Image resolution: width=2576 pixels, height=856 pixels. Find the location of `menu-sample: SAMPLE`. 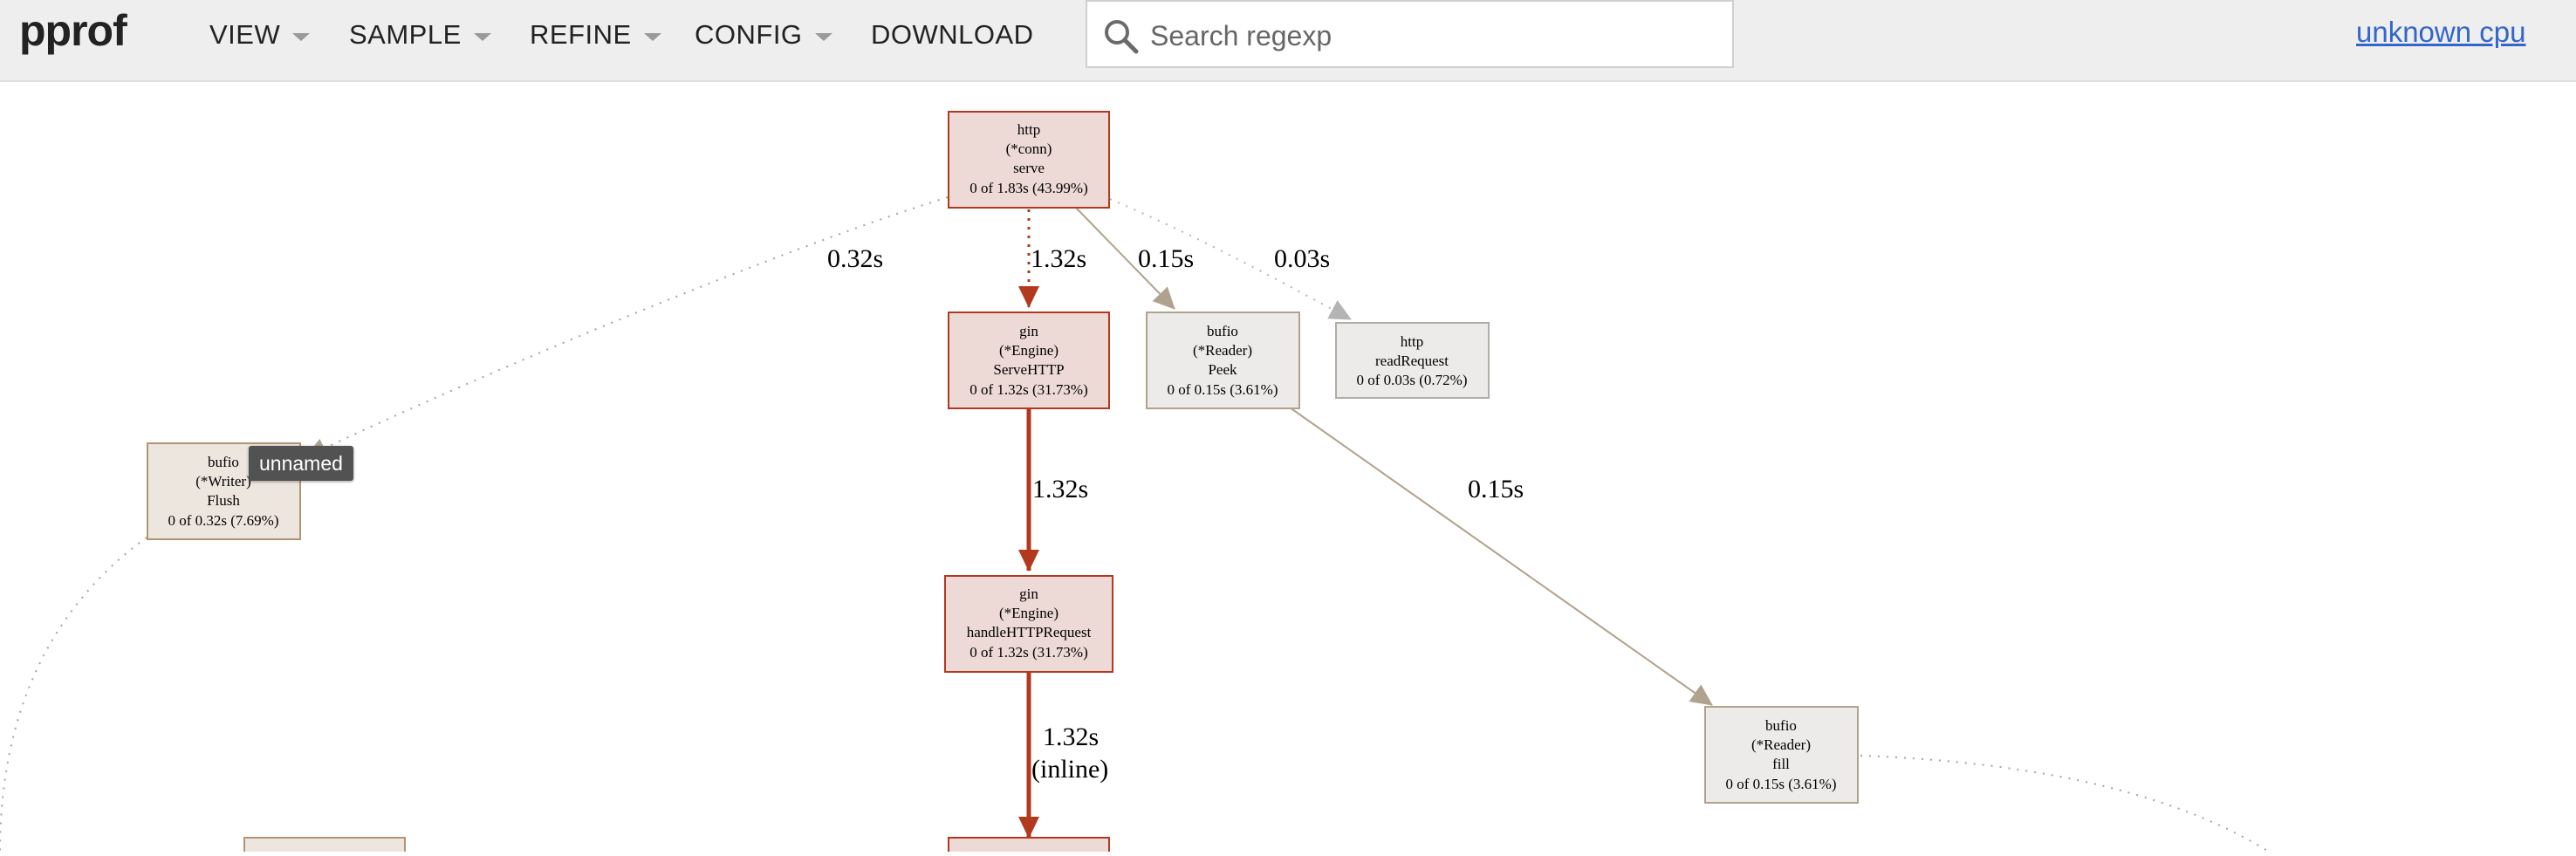

menu-sample: SAMPLE is located at coordinates (420, 34).